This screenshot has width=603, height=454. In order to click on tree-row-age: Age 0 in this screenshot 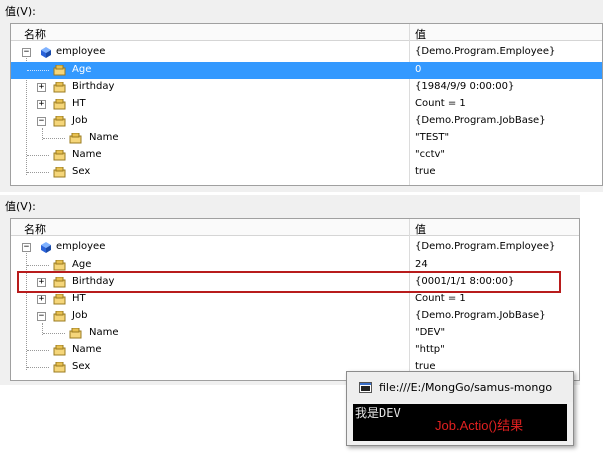, I will do `click(306, 70)`.